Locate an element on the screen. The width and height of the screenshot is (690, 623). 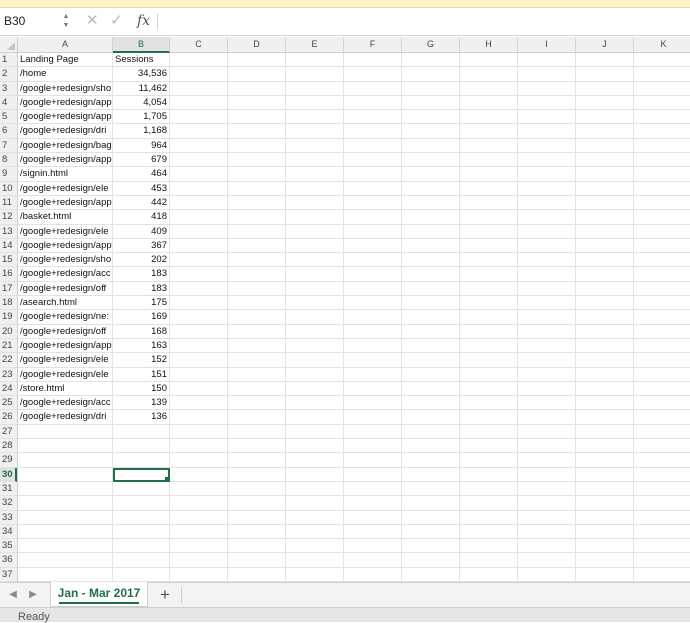
row-header-25: 25 is located at coordinates (8, 403).